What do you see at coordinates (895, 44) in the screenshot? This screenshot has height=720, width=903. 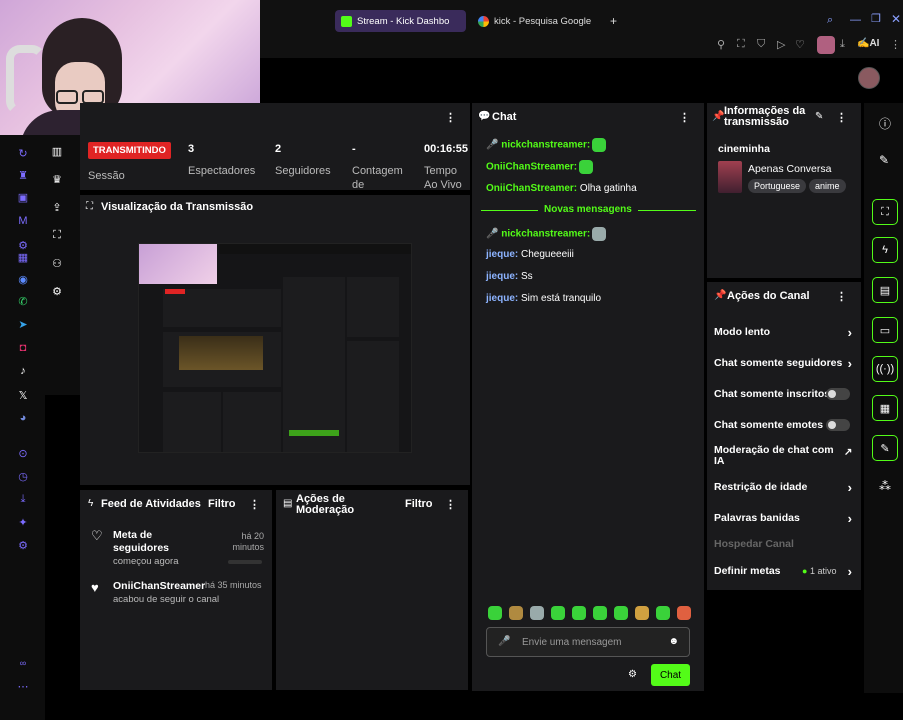 I see `menu-icon: ⋮` at bounding box center [895, 44].